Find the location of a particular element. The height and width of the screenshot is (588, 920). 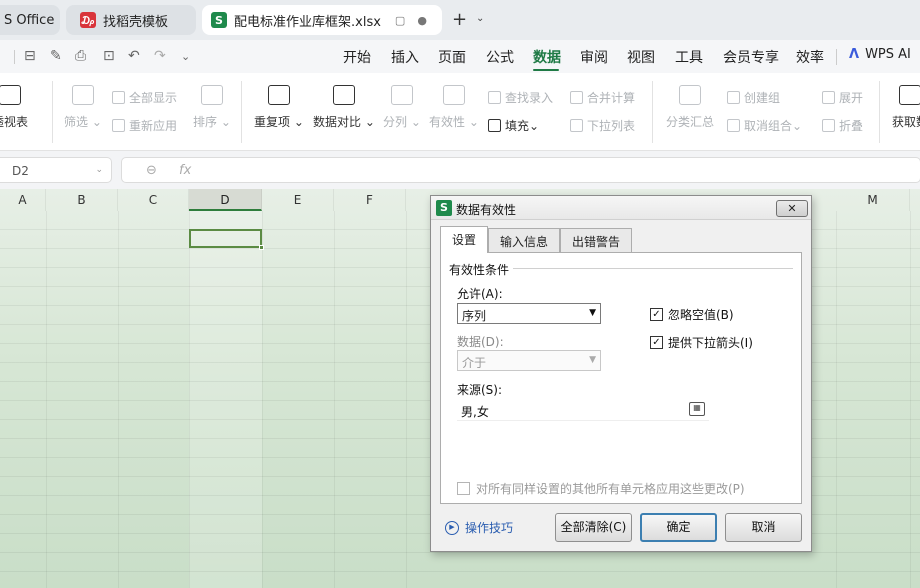

get-data-button: 获取数 is located at coordinates (906, 107).